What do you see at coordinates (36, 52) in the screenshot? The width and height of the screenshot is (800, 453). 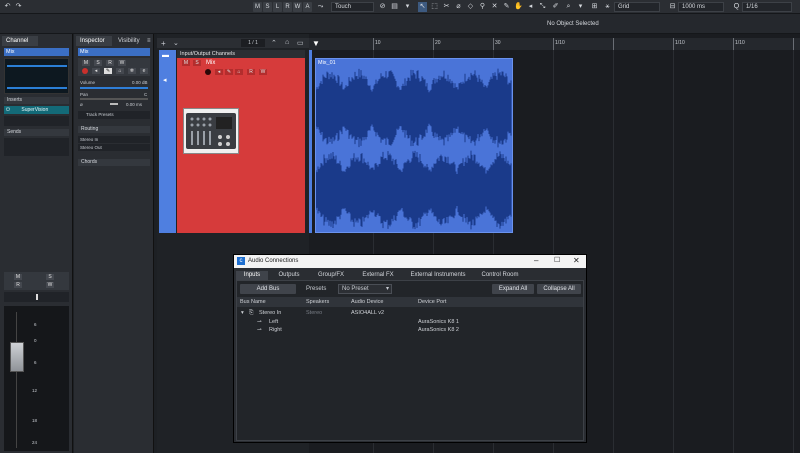 I see `channel-name: Mix` at bounding box center [36, 52].